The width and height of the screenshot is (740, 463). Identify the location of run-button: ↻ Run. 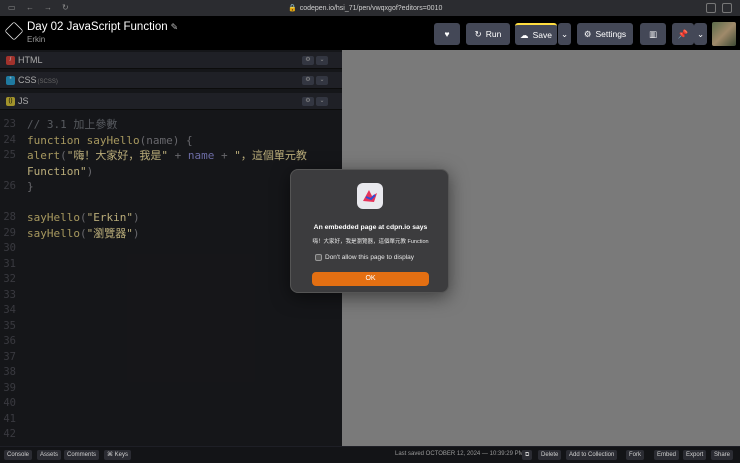
(488, 34).